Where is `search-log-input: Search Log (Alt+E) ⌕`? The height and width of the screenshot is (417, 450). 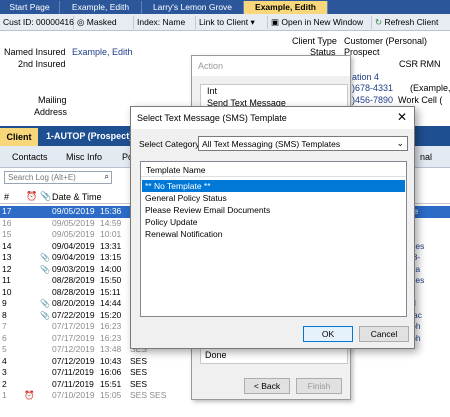 search-log-input: Search Log (Alt+E) ⌕ is located at coordinates (58, 177).